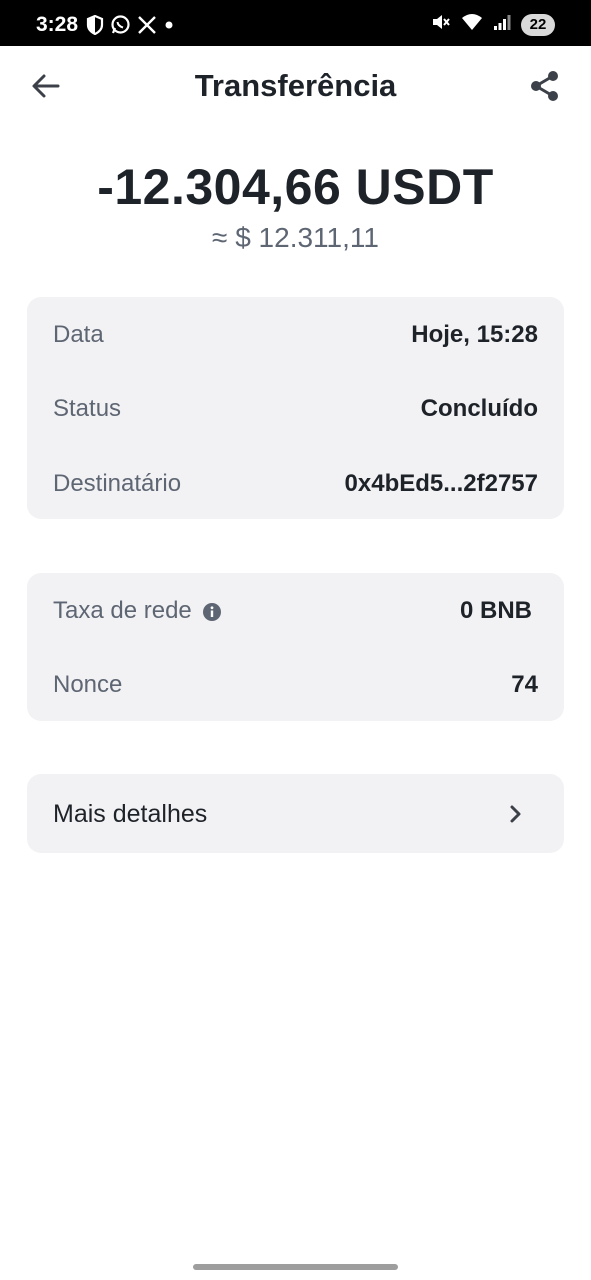 The width and height of the screenshot is (591, 1280). I want to click on status-label: Status, so click(87, 408).